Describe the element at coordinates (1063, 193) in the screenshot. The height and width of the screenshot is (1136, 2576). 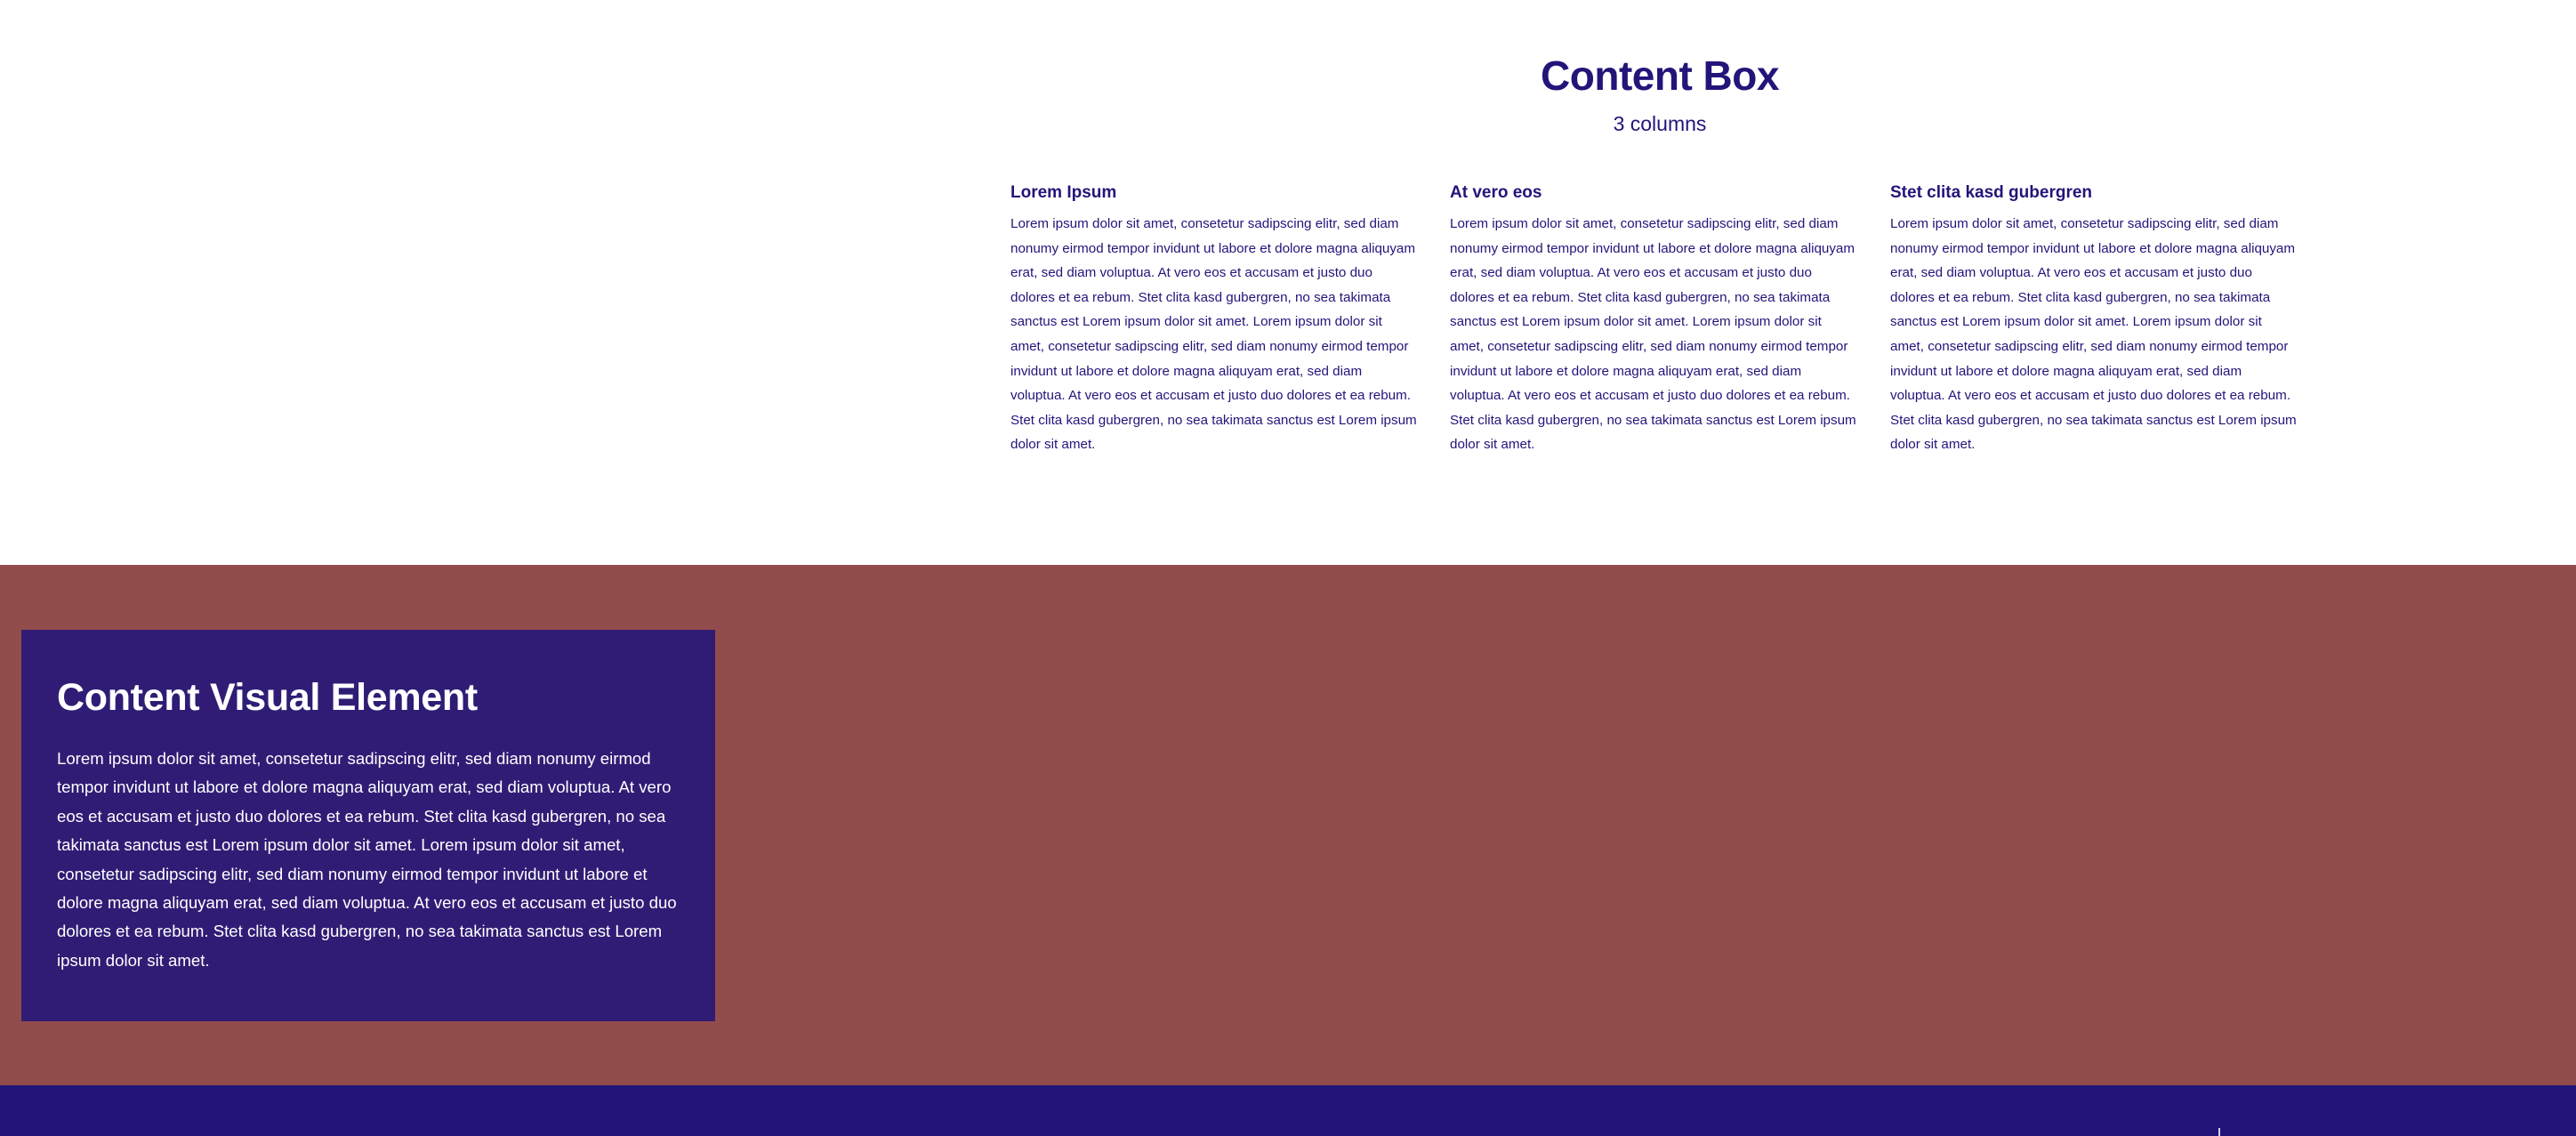
I see `column-heading: Lorem Ipsum` at that location.